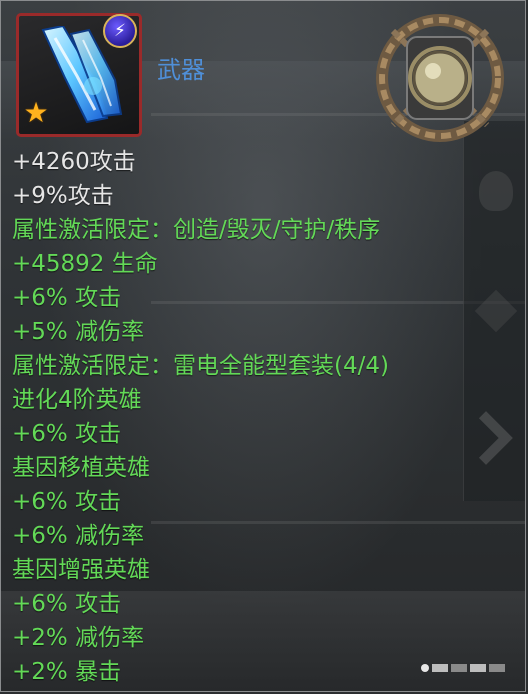  What do you see at coordinates (81, 468) in the screenshot?
I see `stat-line: 基因移植英雄` at bounding box center [81, 468].